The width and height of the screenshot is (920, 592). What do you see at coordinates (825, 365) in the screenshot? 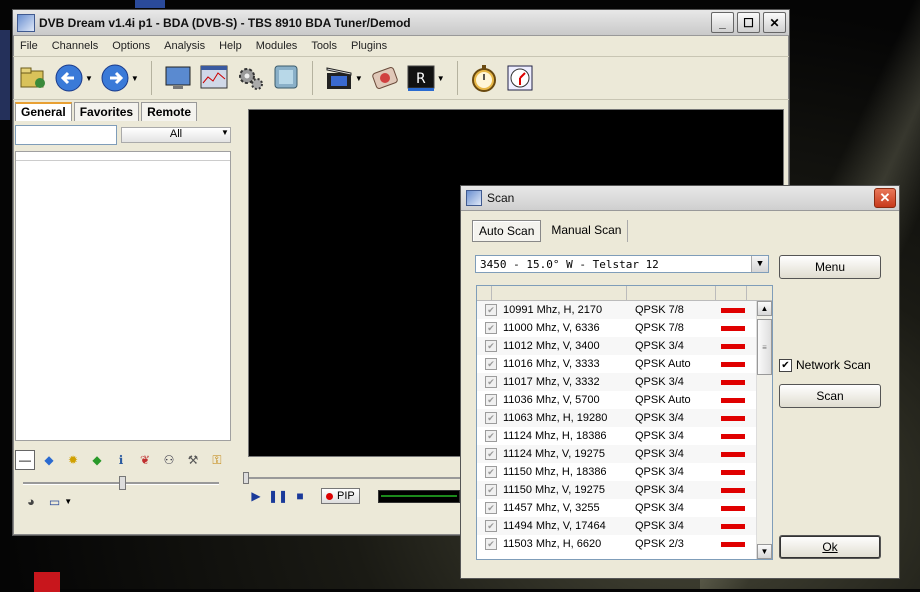
I see `network-scan-option: ✔ Network Scan` at bounding box center [825, 365].